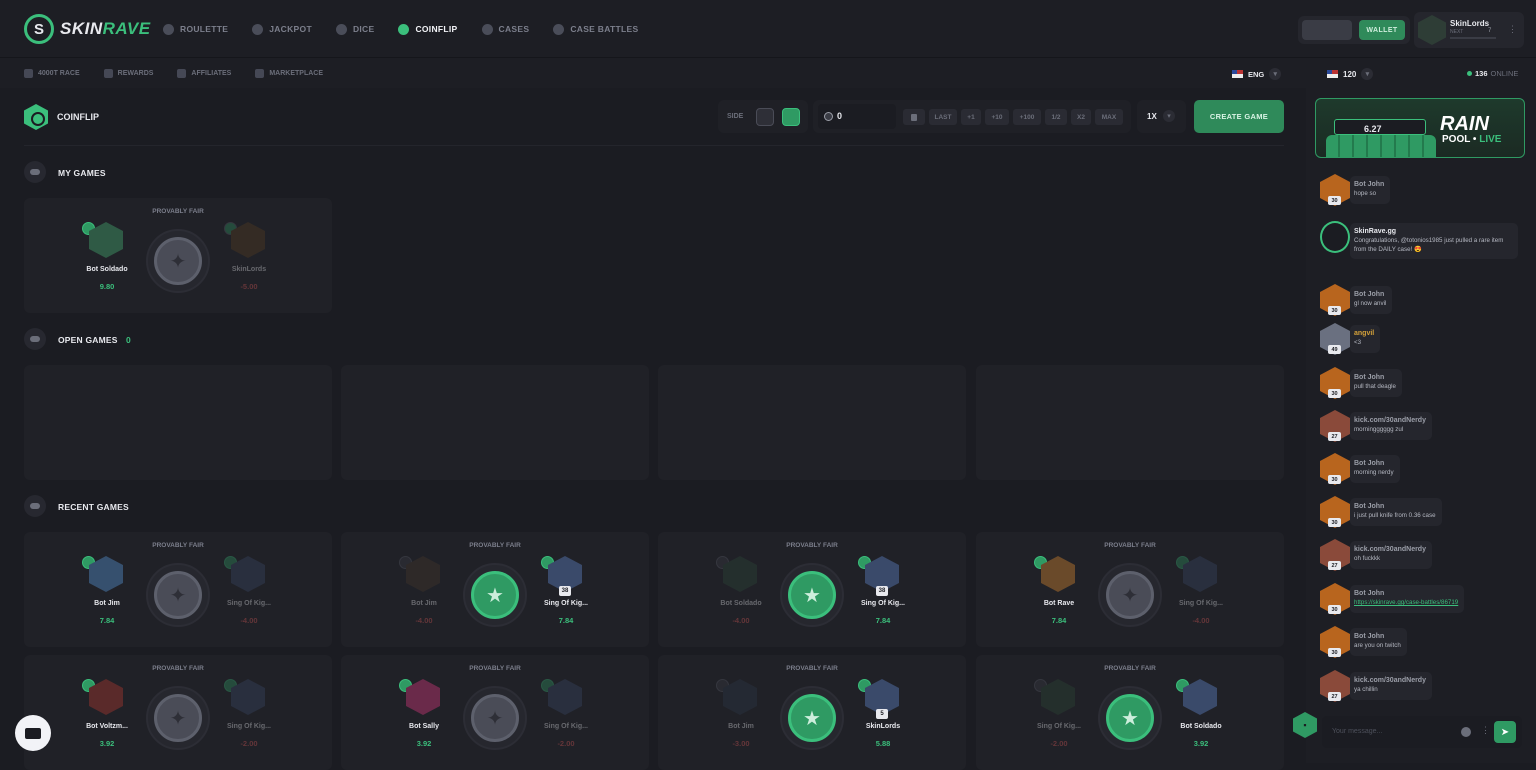  I want to click on bet-half-button: 1/2, so click(1056, 117).